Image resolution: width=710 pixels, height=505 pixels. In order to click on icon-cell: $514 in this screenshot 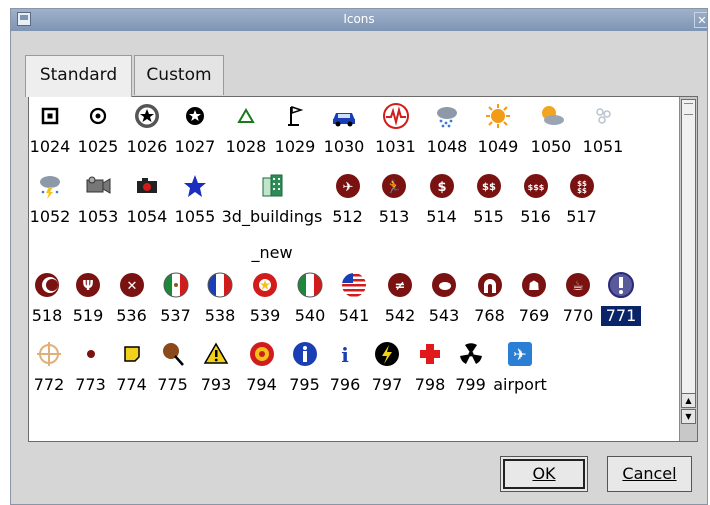, I will do `click(441, 202)`.